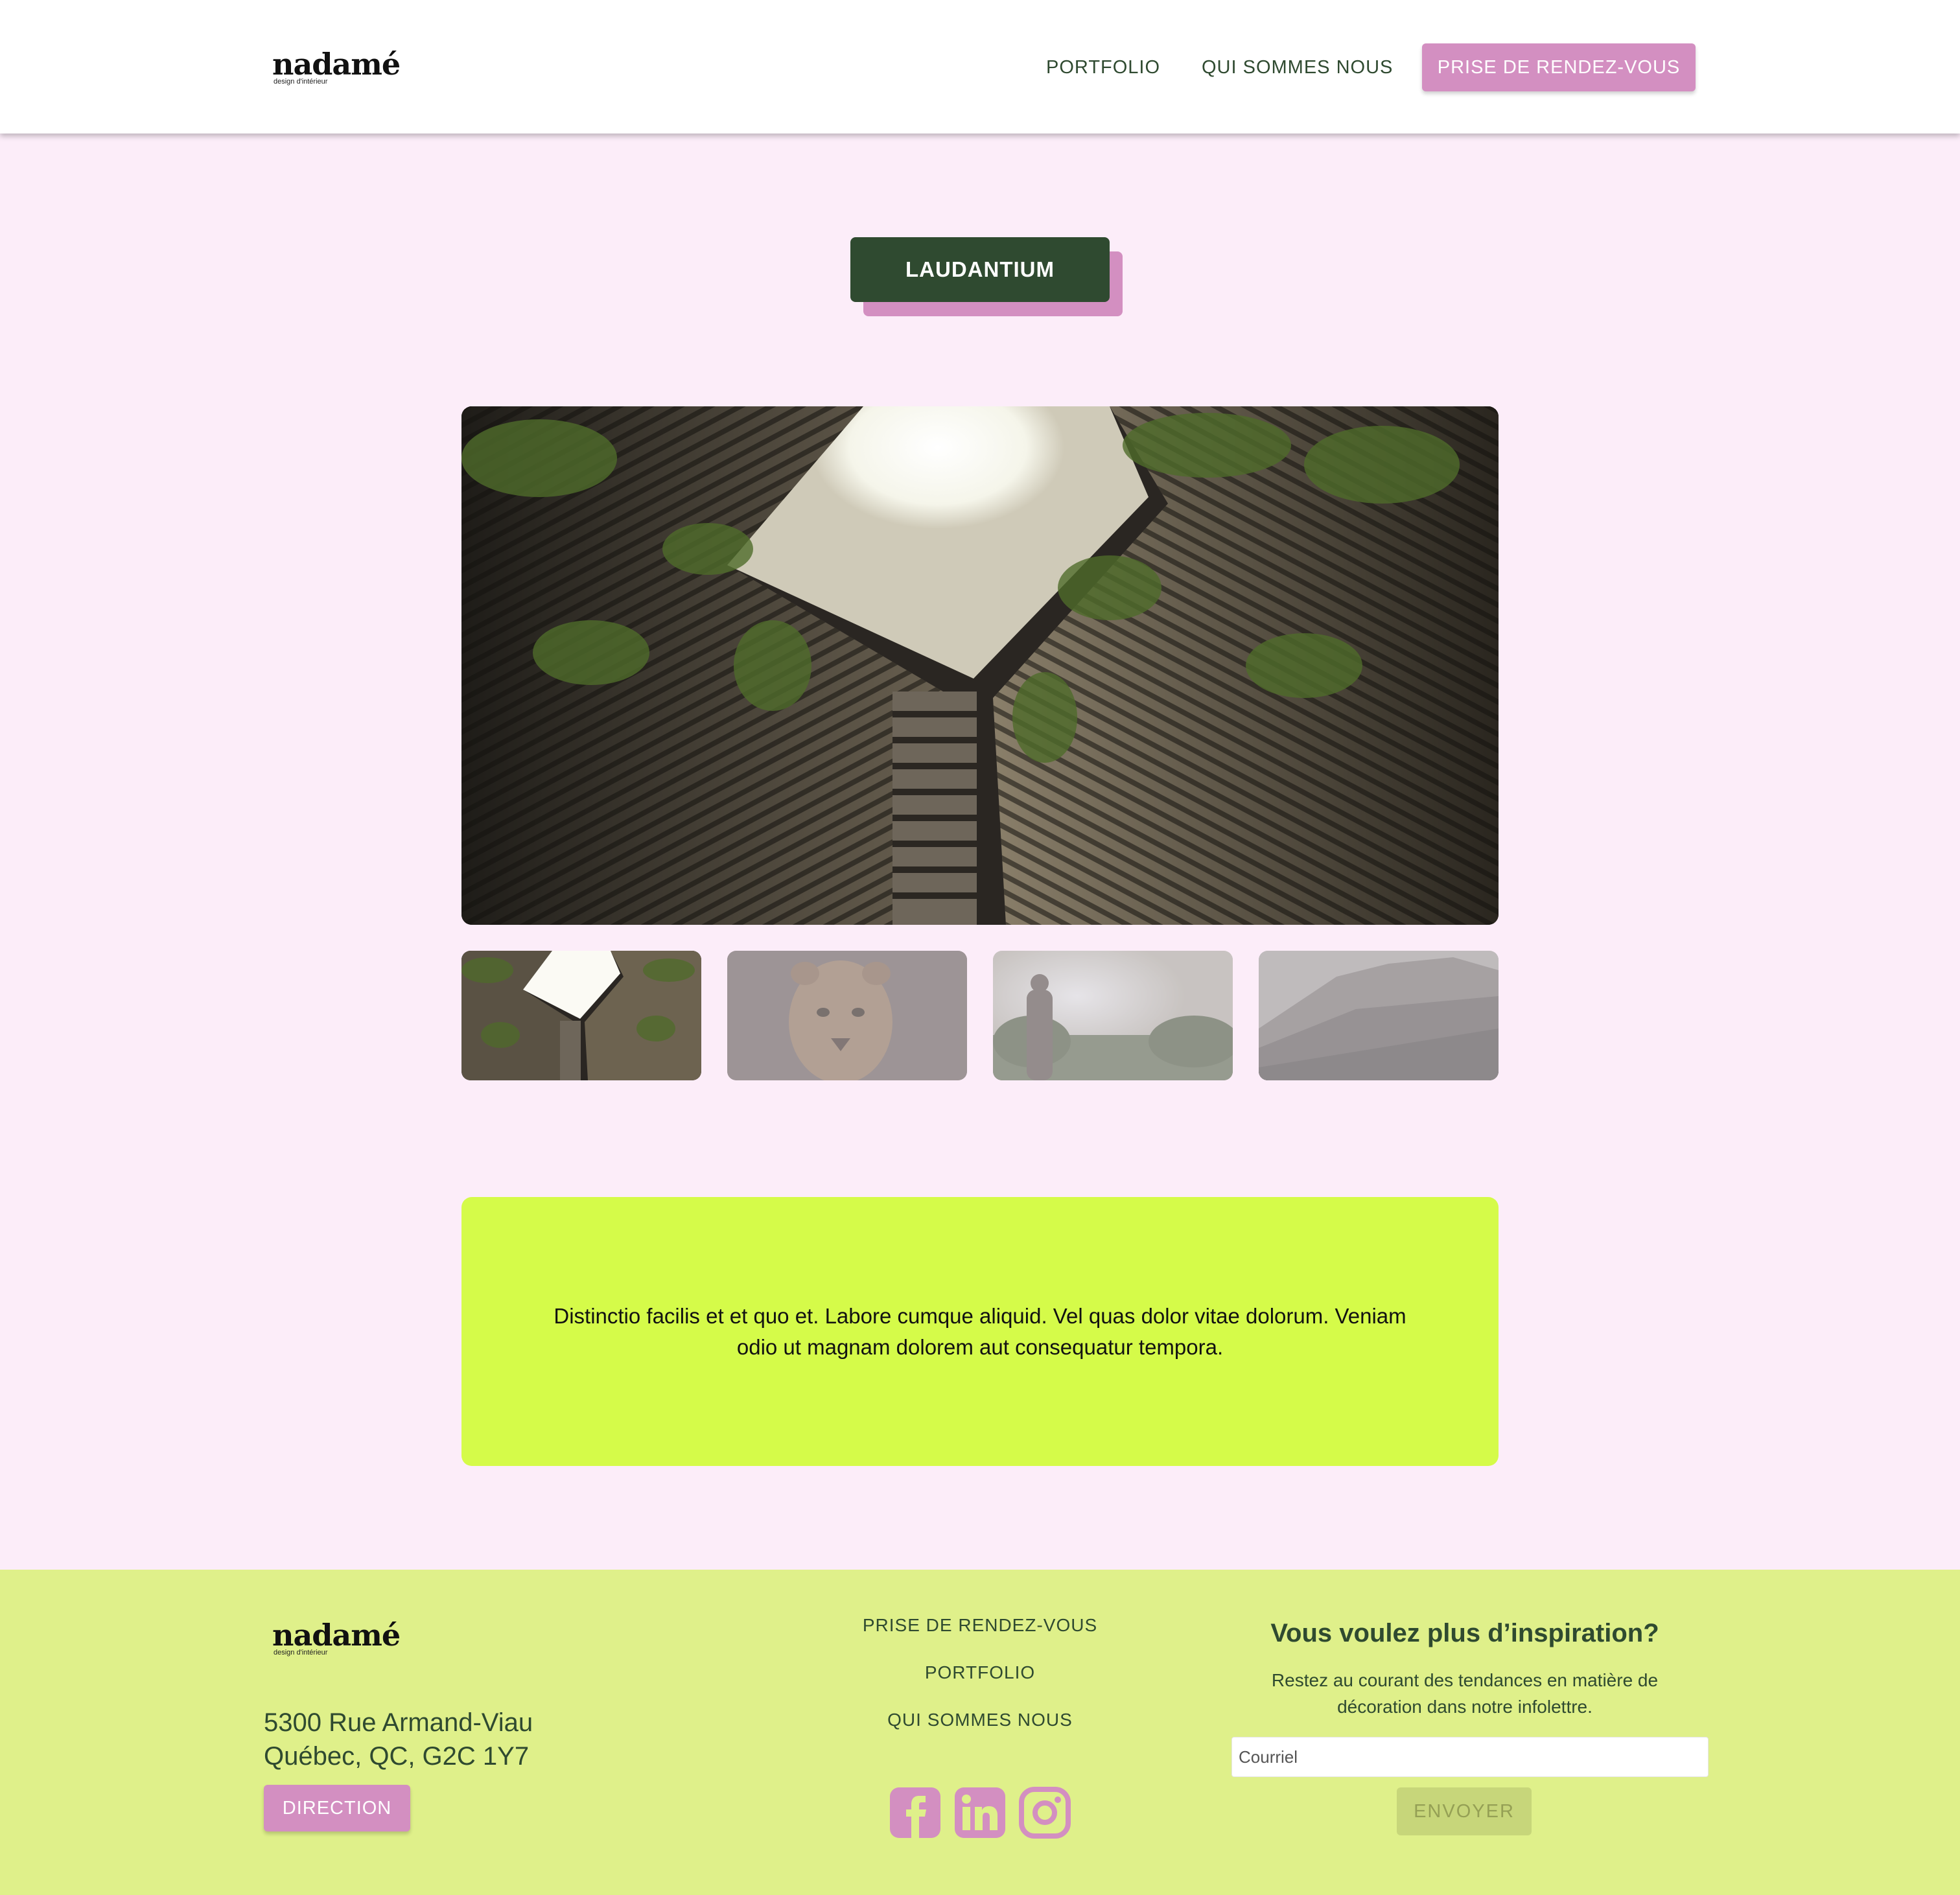 Image resolution: width=1960 pixels, height=1895 pixels. What do you see at coordinates (1103, 67) in the screenshot?
I see `nav-portfolio-link: PORTFOLIO` at bounding box center [1103, 67].